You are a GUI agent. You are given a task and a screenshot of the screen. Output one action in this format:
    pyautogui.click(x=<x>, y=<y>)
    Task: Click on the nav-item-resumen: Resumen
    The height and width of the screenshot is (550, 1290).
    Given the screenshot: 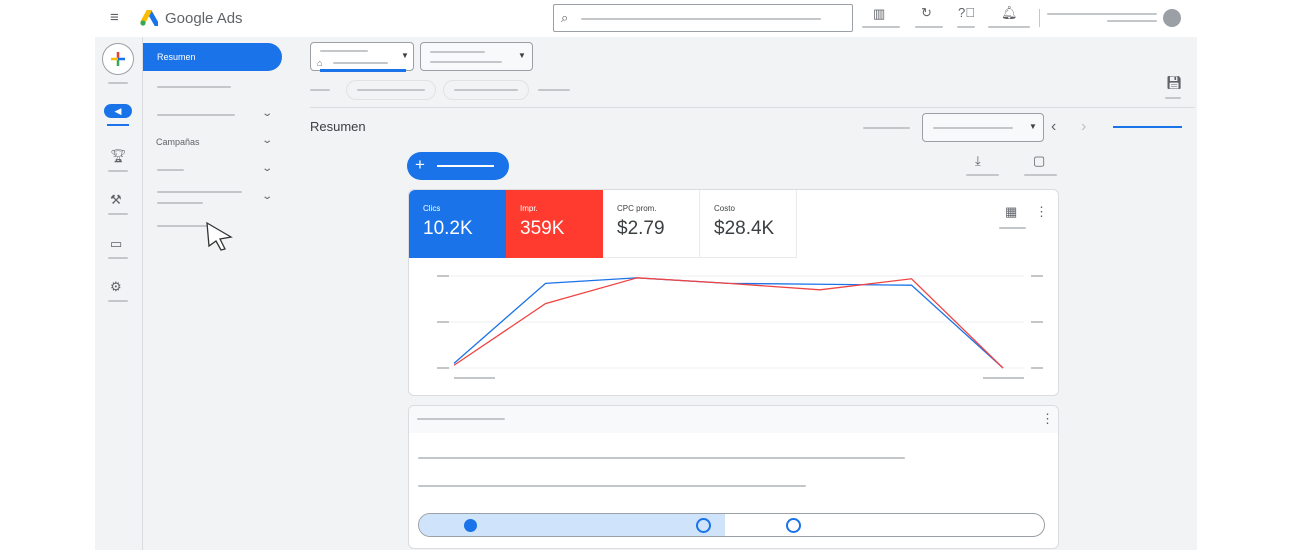 What is the action you would take?
    pyautogui.click(x=212, y=57)
    